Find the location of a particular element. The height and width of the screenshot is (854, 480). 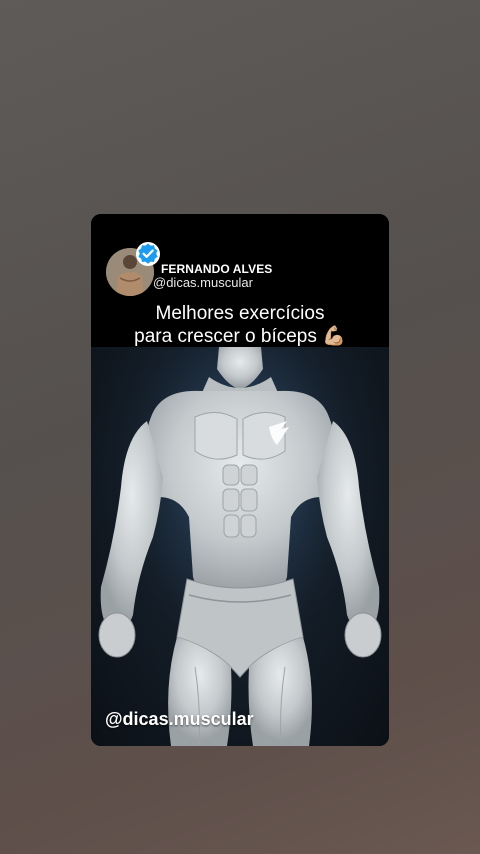

verified-badge-icon is located at coordinates (148, 254).